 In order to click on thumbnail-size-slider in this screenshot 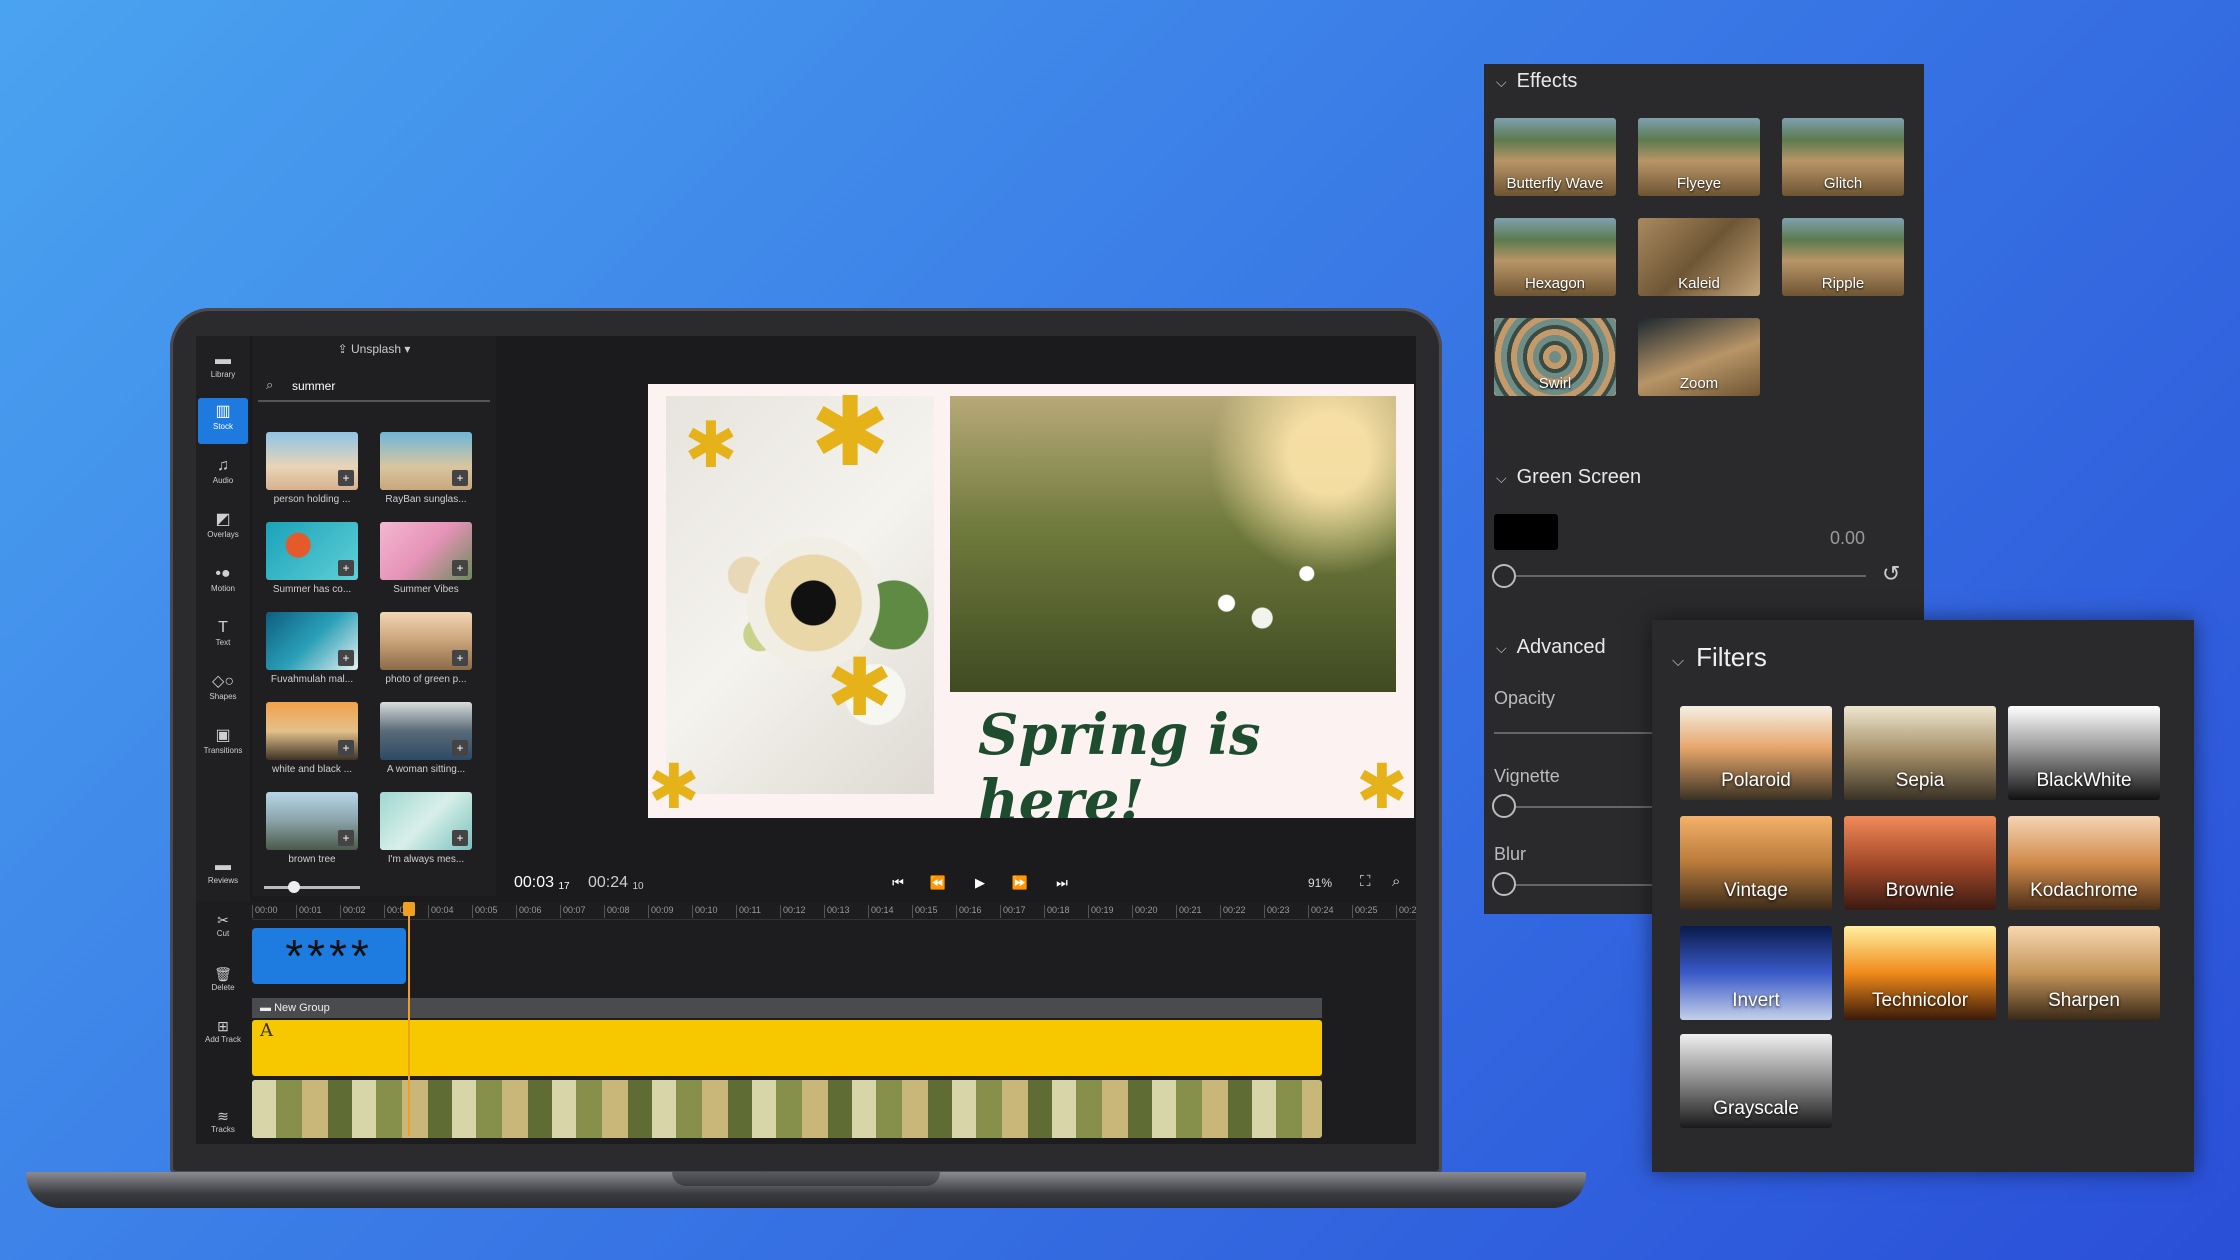, I will do `click(312, 887)`.